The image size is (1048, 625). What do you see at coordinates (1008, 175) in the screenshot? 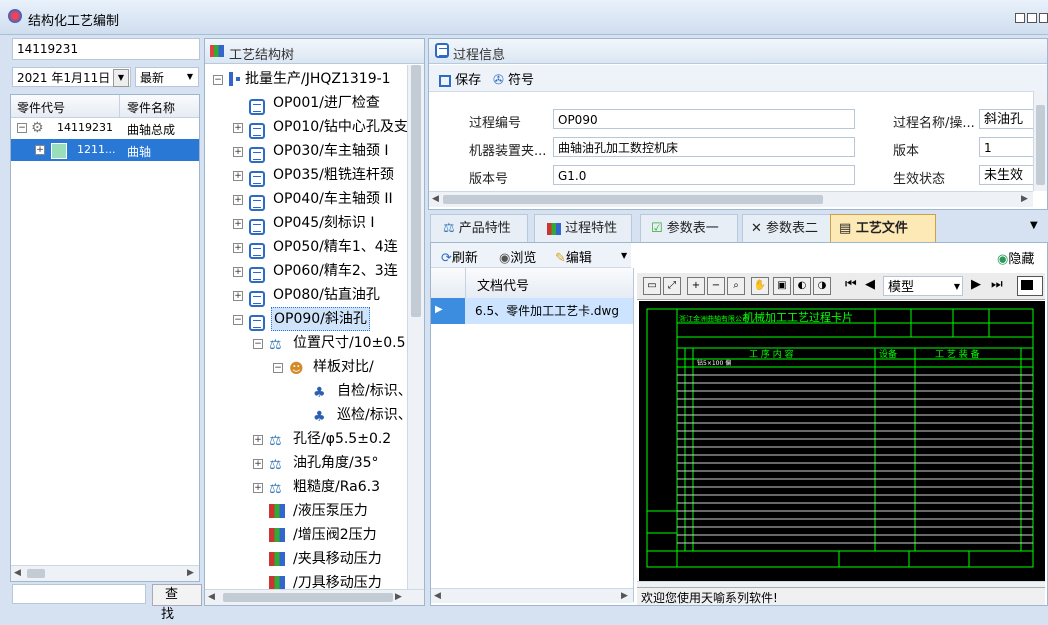
I see `status-field: 未生效` at bounding box center [1008, 175].